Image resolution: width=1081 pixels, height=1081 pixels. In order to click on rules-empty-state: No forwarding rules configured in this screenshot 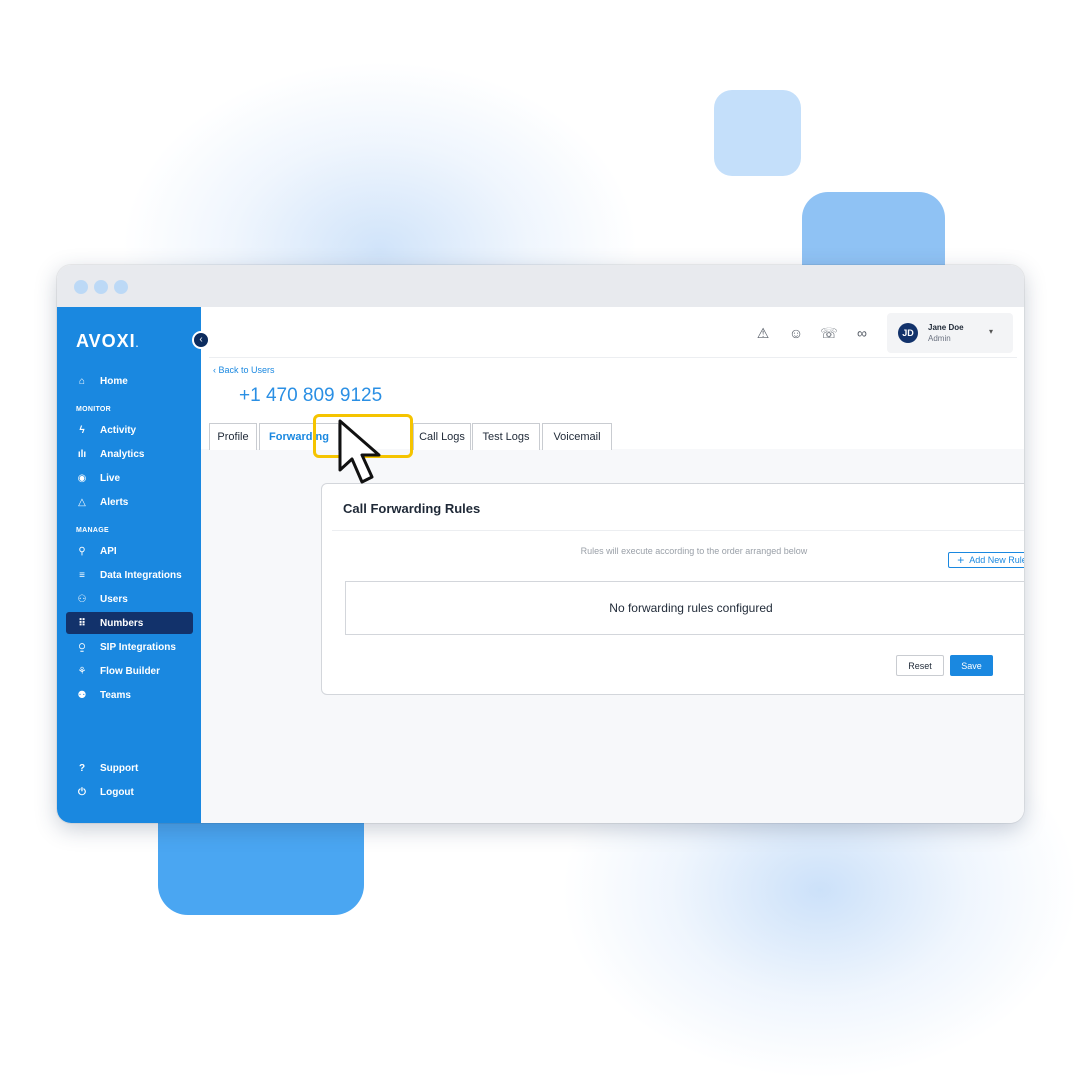, I will do `click(684, 608)`.